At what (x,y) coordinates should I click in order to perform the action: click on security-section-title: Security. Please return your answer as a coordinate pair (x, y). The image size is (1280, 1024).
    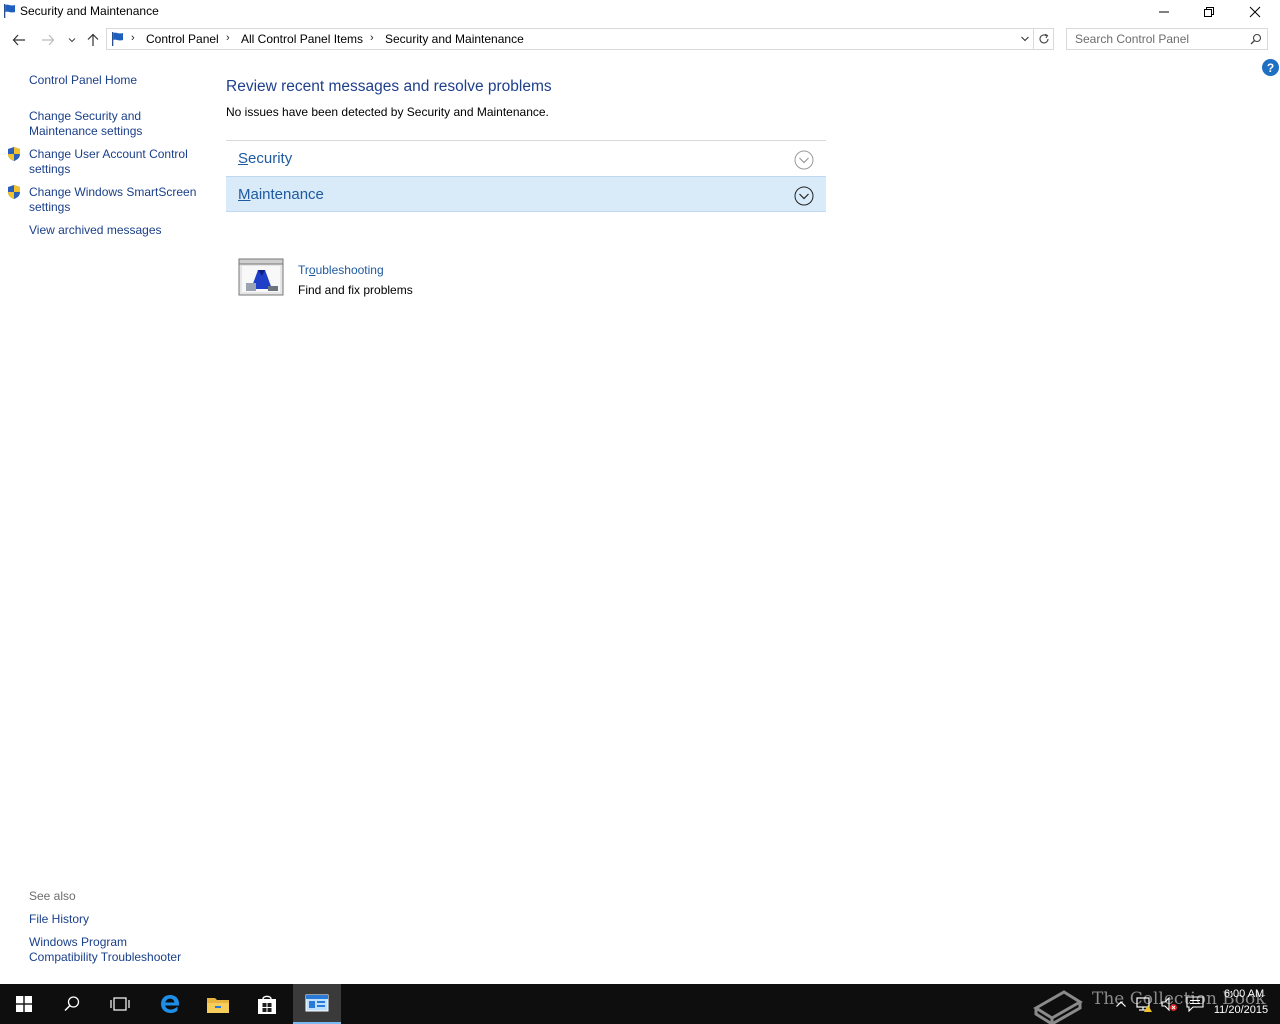
    Looking at the image, I should click on (265, 158).